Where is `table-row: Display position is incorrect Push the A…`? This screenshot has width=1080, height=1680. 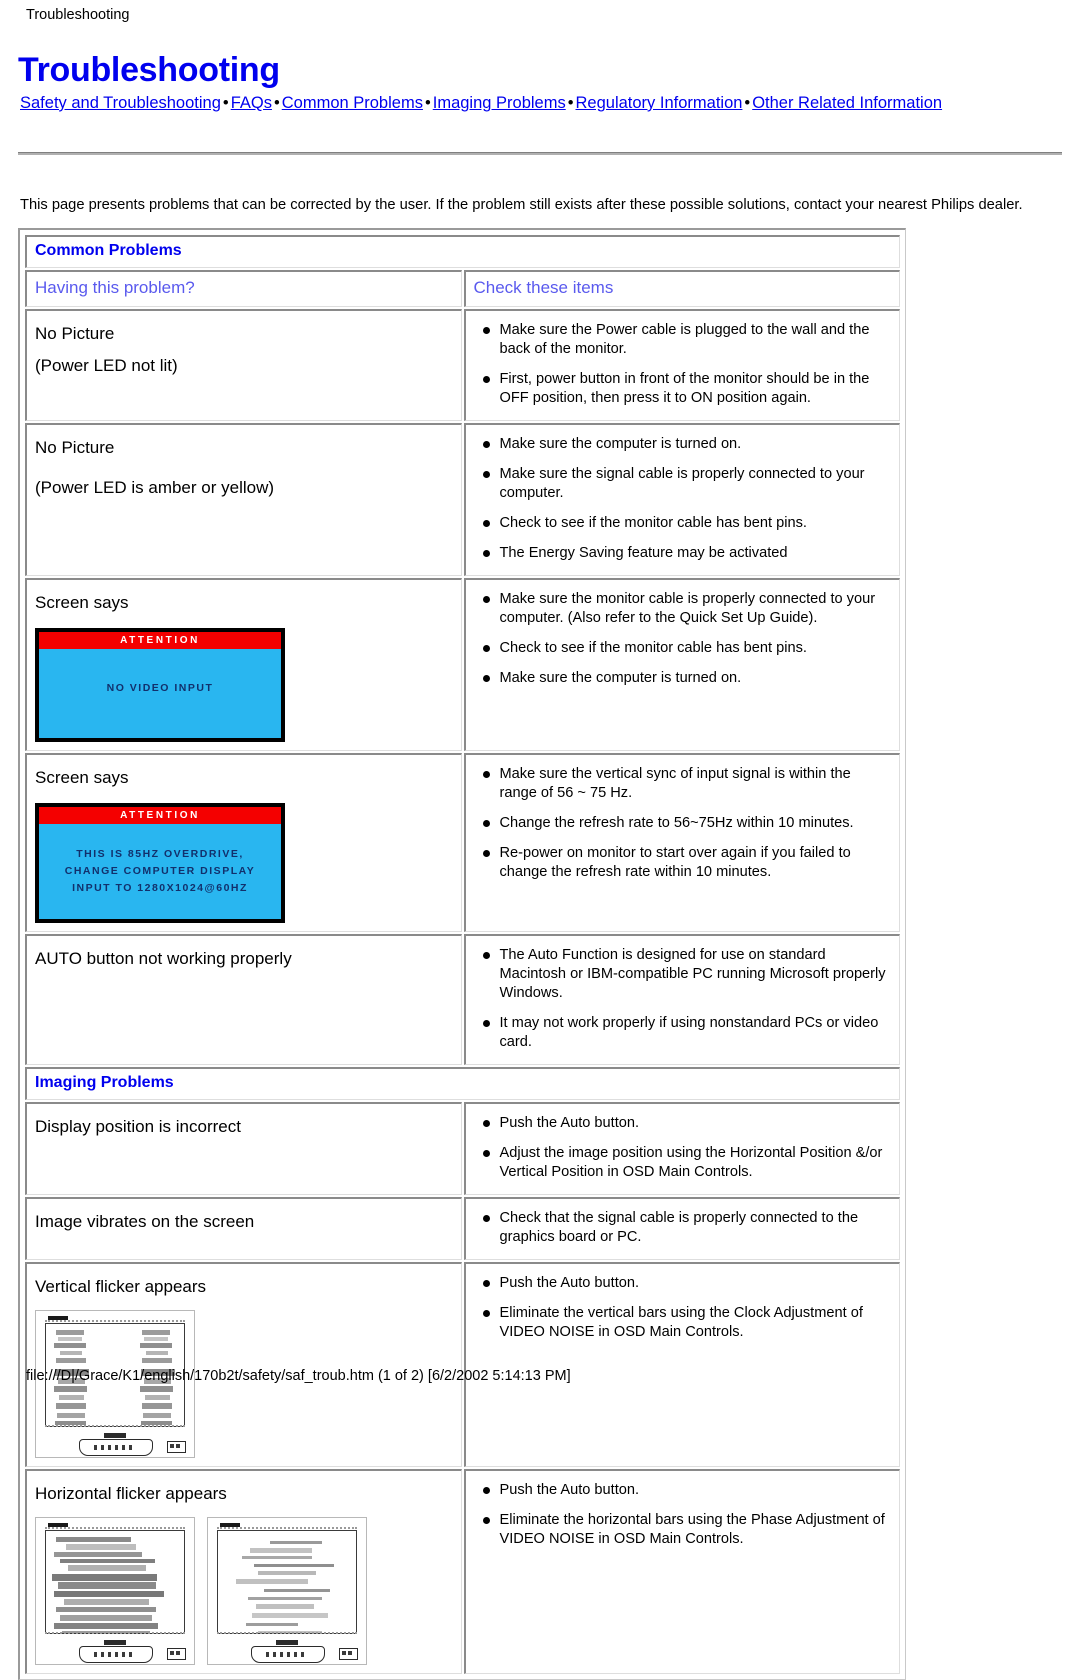 table-row: Display position is incorrect Push the A… is located at coordinates (462, 1148).